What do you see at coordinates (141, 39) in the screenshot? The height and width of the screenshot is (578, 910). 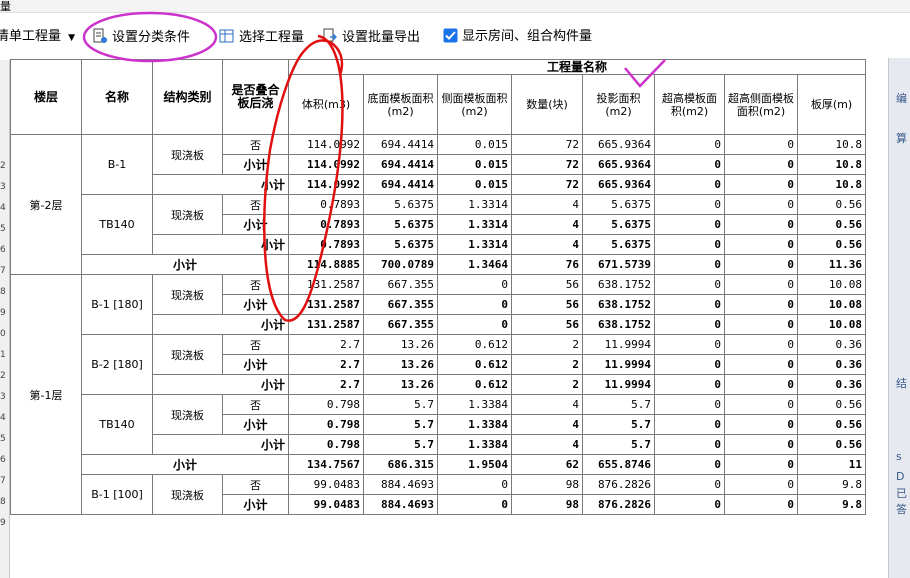 I see `set-category-button: 设置分类条件` at bounding box center [141, 39].